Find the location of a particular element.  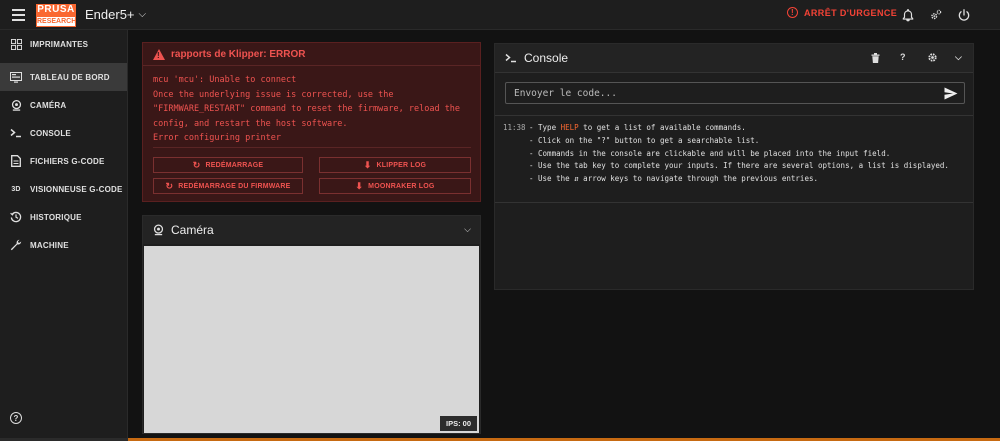

help-icon: ? is located at coordinates (16, 418).